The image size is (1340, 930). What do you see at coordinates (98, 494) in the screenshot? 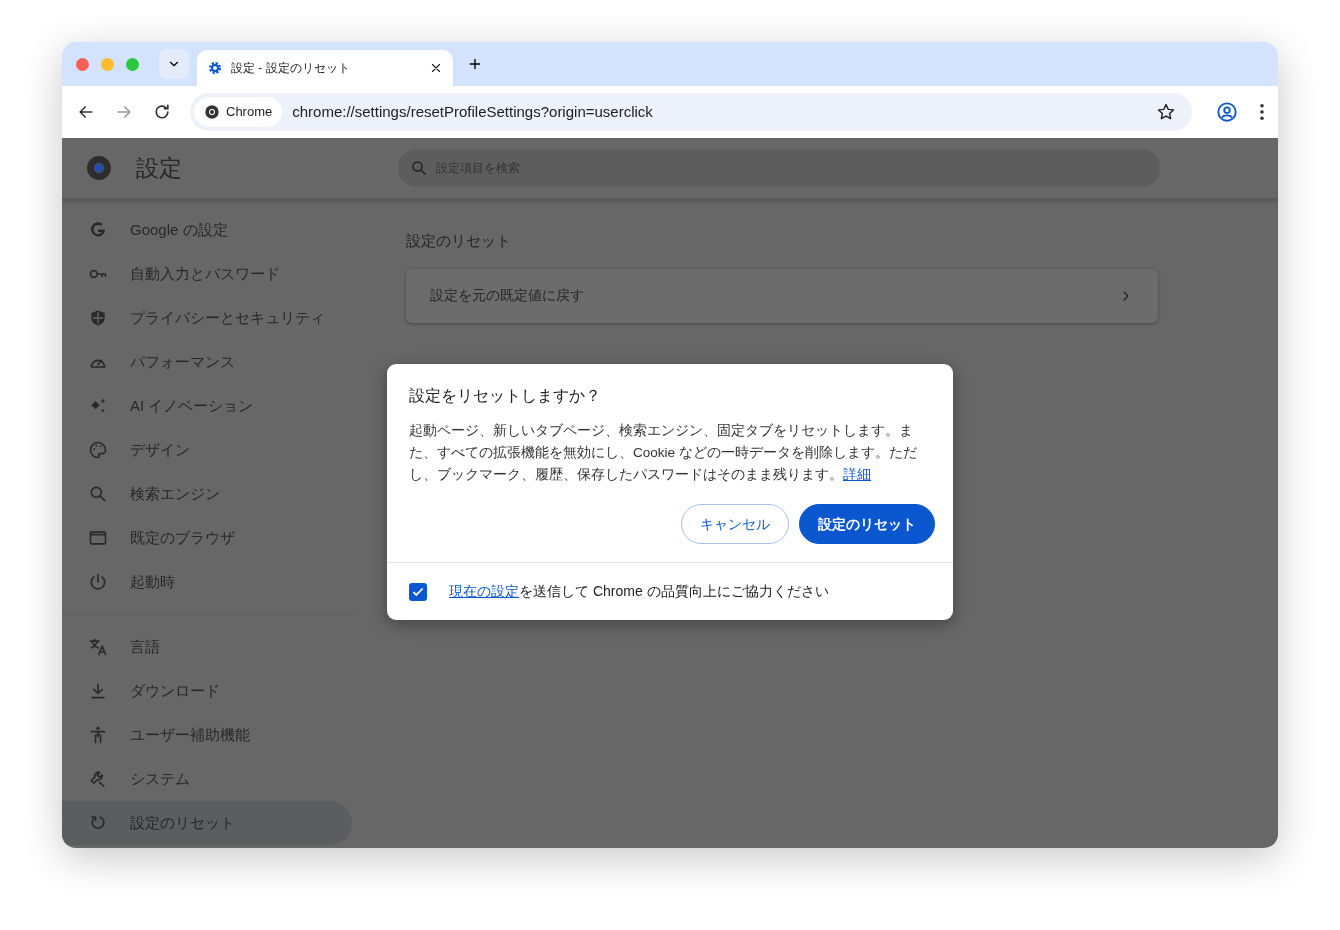
I see `search-icon` at bounding box center [98, 494].